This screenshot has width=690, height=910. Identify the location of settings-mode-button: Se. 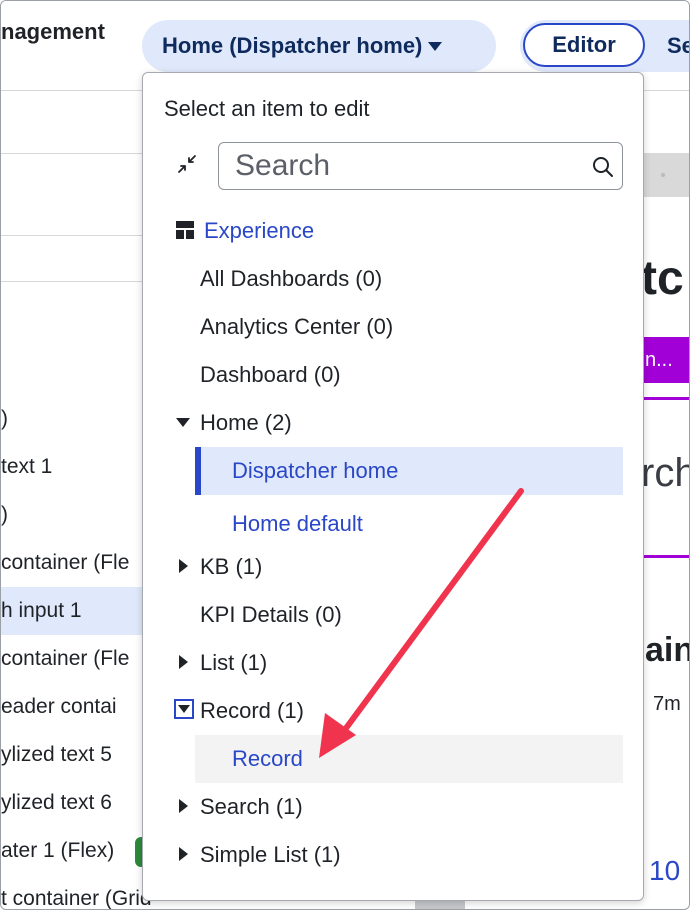
(678, 46).